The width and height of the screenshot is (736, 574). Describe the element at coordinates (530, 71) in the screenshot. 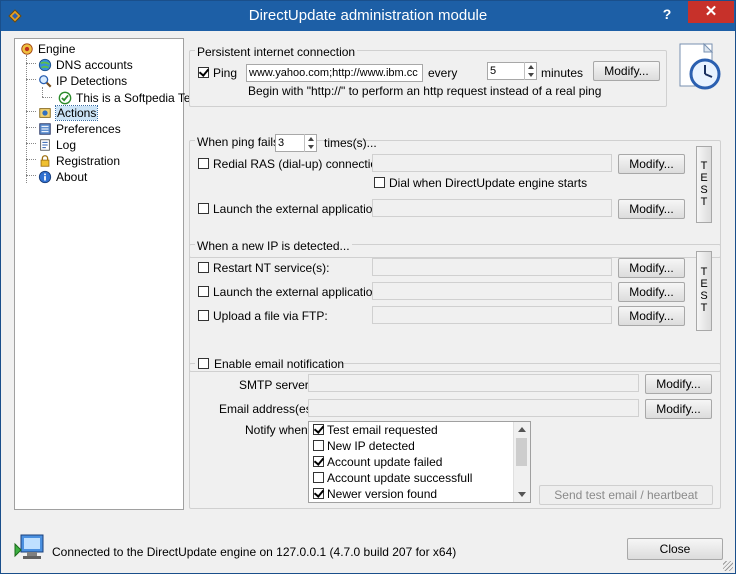

I see `minutes-spinner` at that location.